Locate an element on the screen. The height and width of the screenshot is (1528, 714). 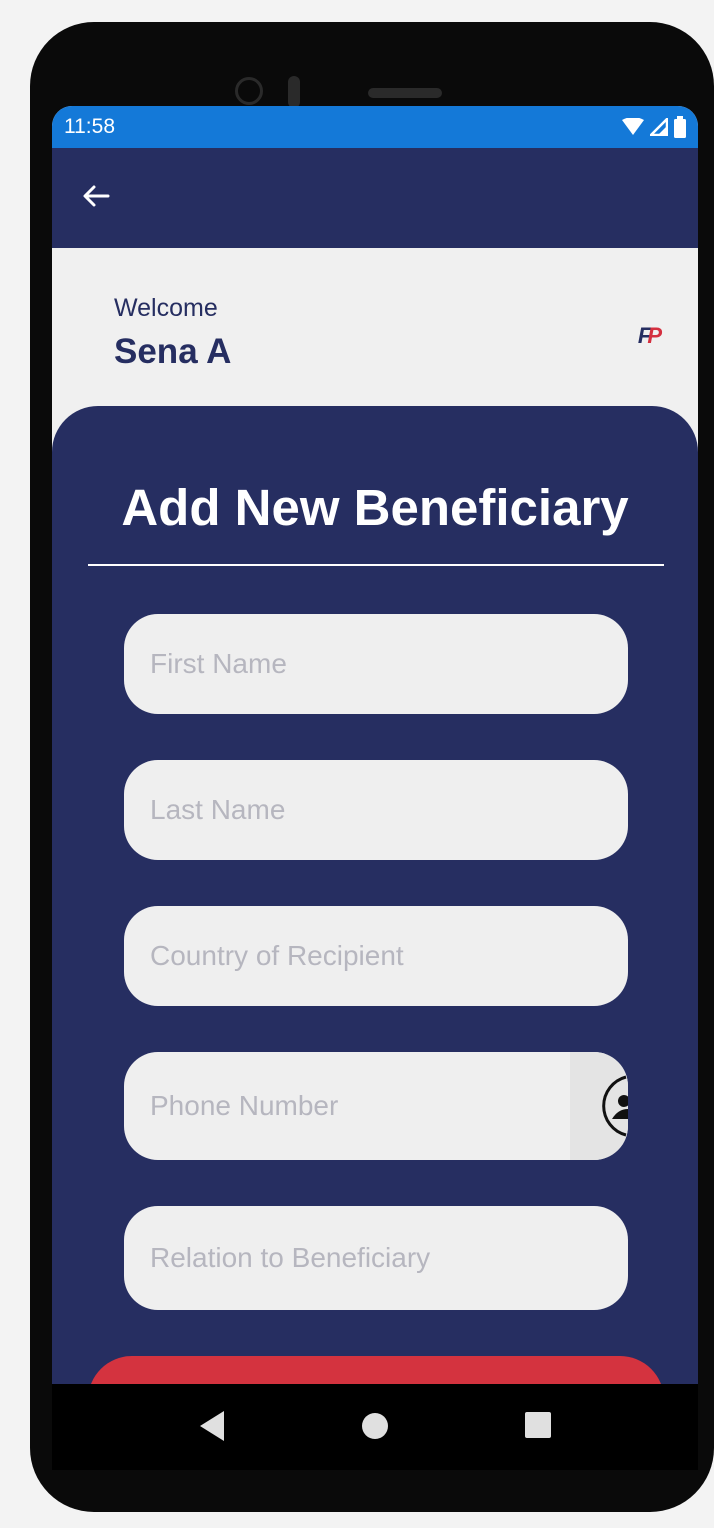
phone-number-input is located at coordinates (376, 1106).